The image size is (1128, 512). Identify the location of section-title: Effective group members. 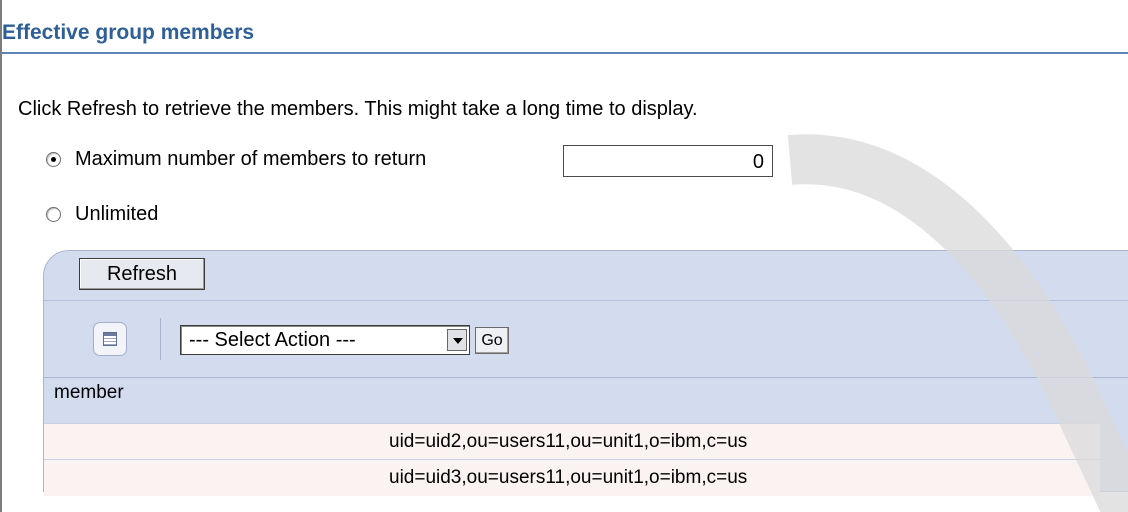
(128, 32).